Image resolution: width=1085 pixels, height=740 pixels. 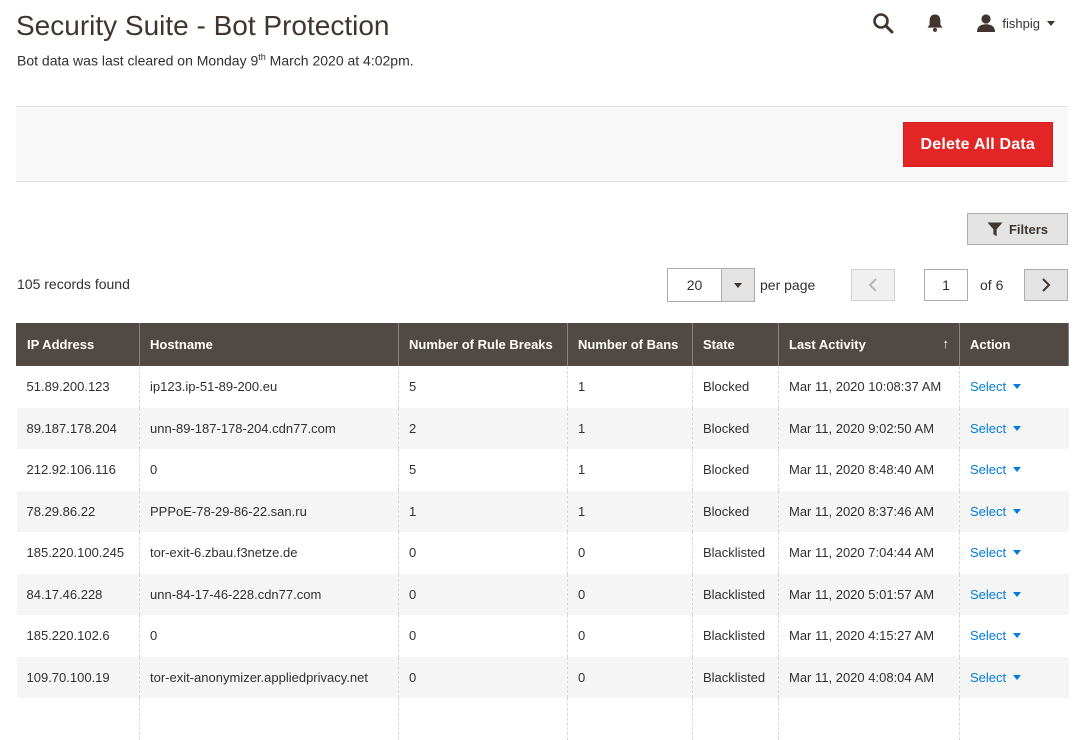 I want to click on cell-ip: 51.89.200.123, so click(x=68, y=387).